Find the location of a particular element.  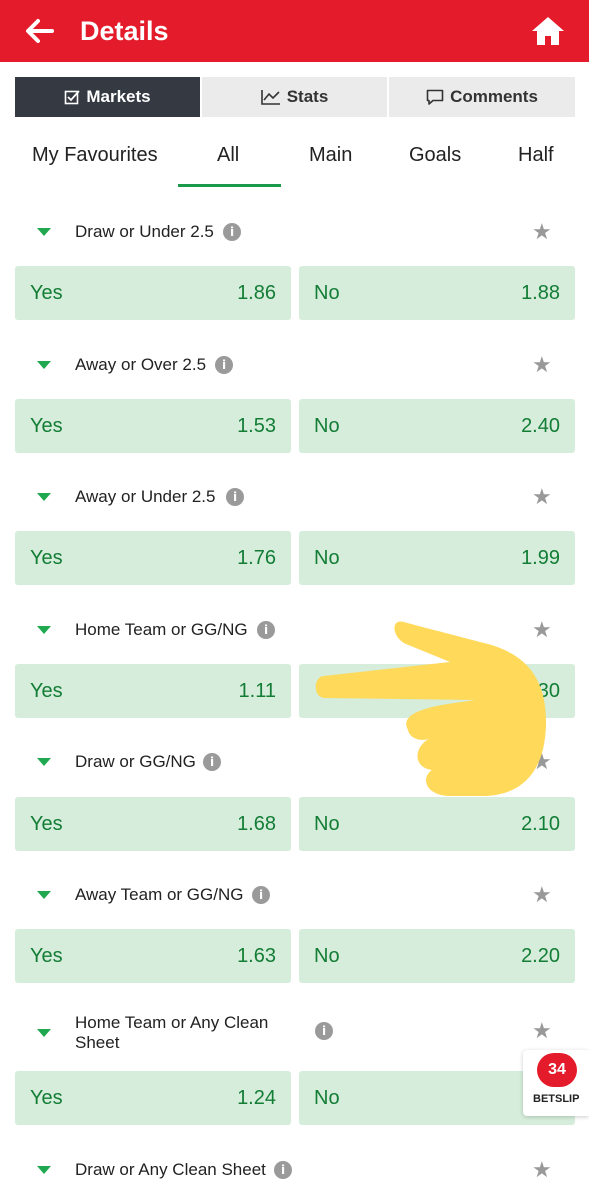

odds-button-yes: Yes 1.11 is located at coordinates (153, 691).